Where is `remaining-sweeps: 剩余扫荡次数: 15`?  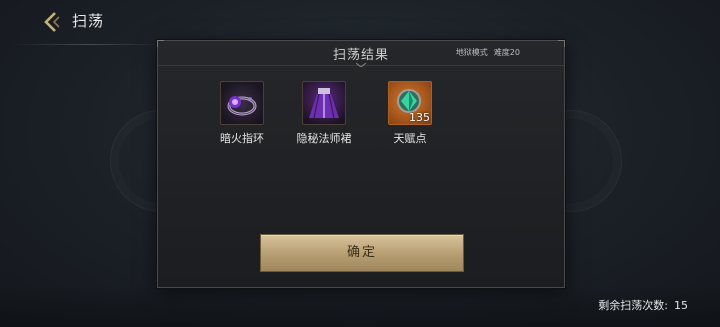
remaining-sweeps: 剩余扫荡次数: 15 is located at coordinates (643, 305).